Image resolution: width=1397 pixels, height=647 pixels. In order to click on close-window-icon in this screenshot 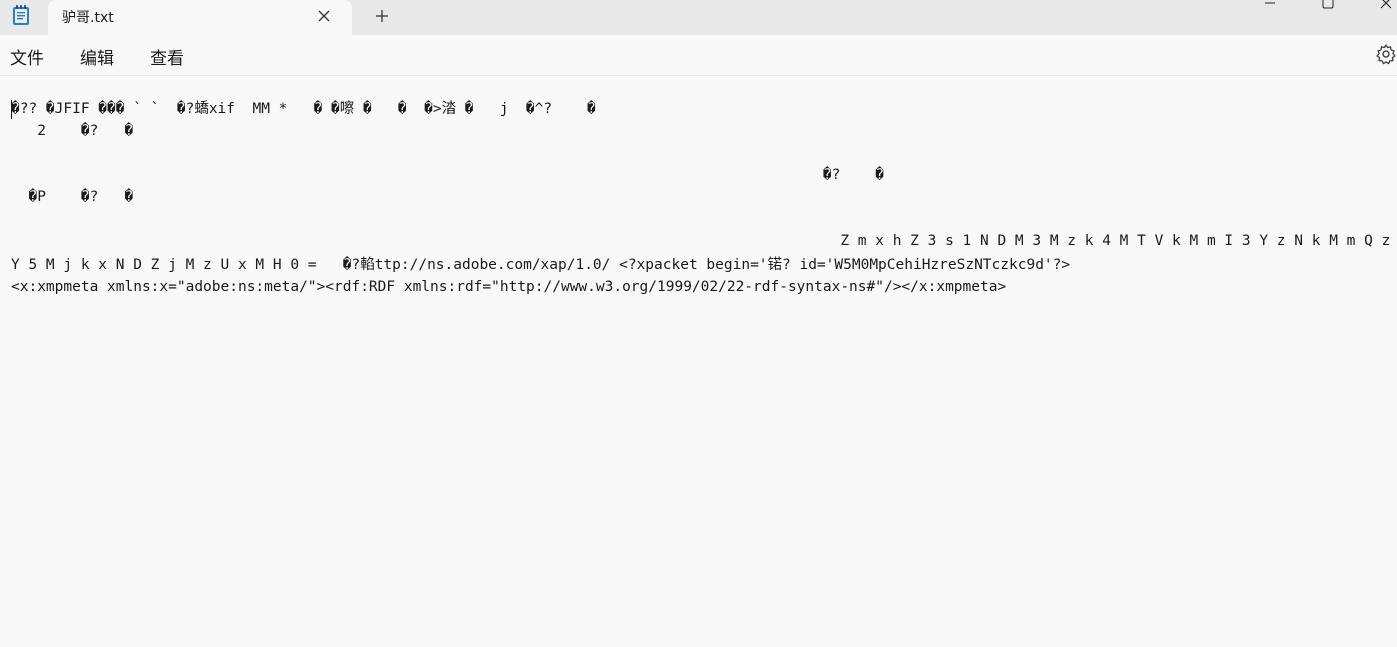, I will do `click(1381, 7)`.